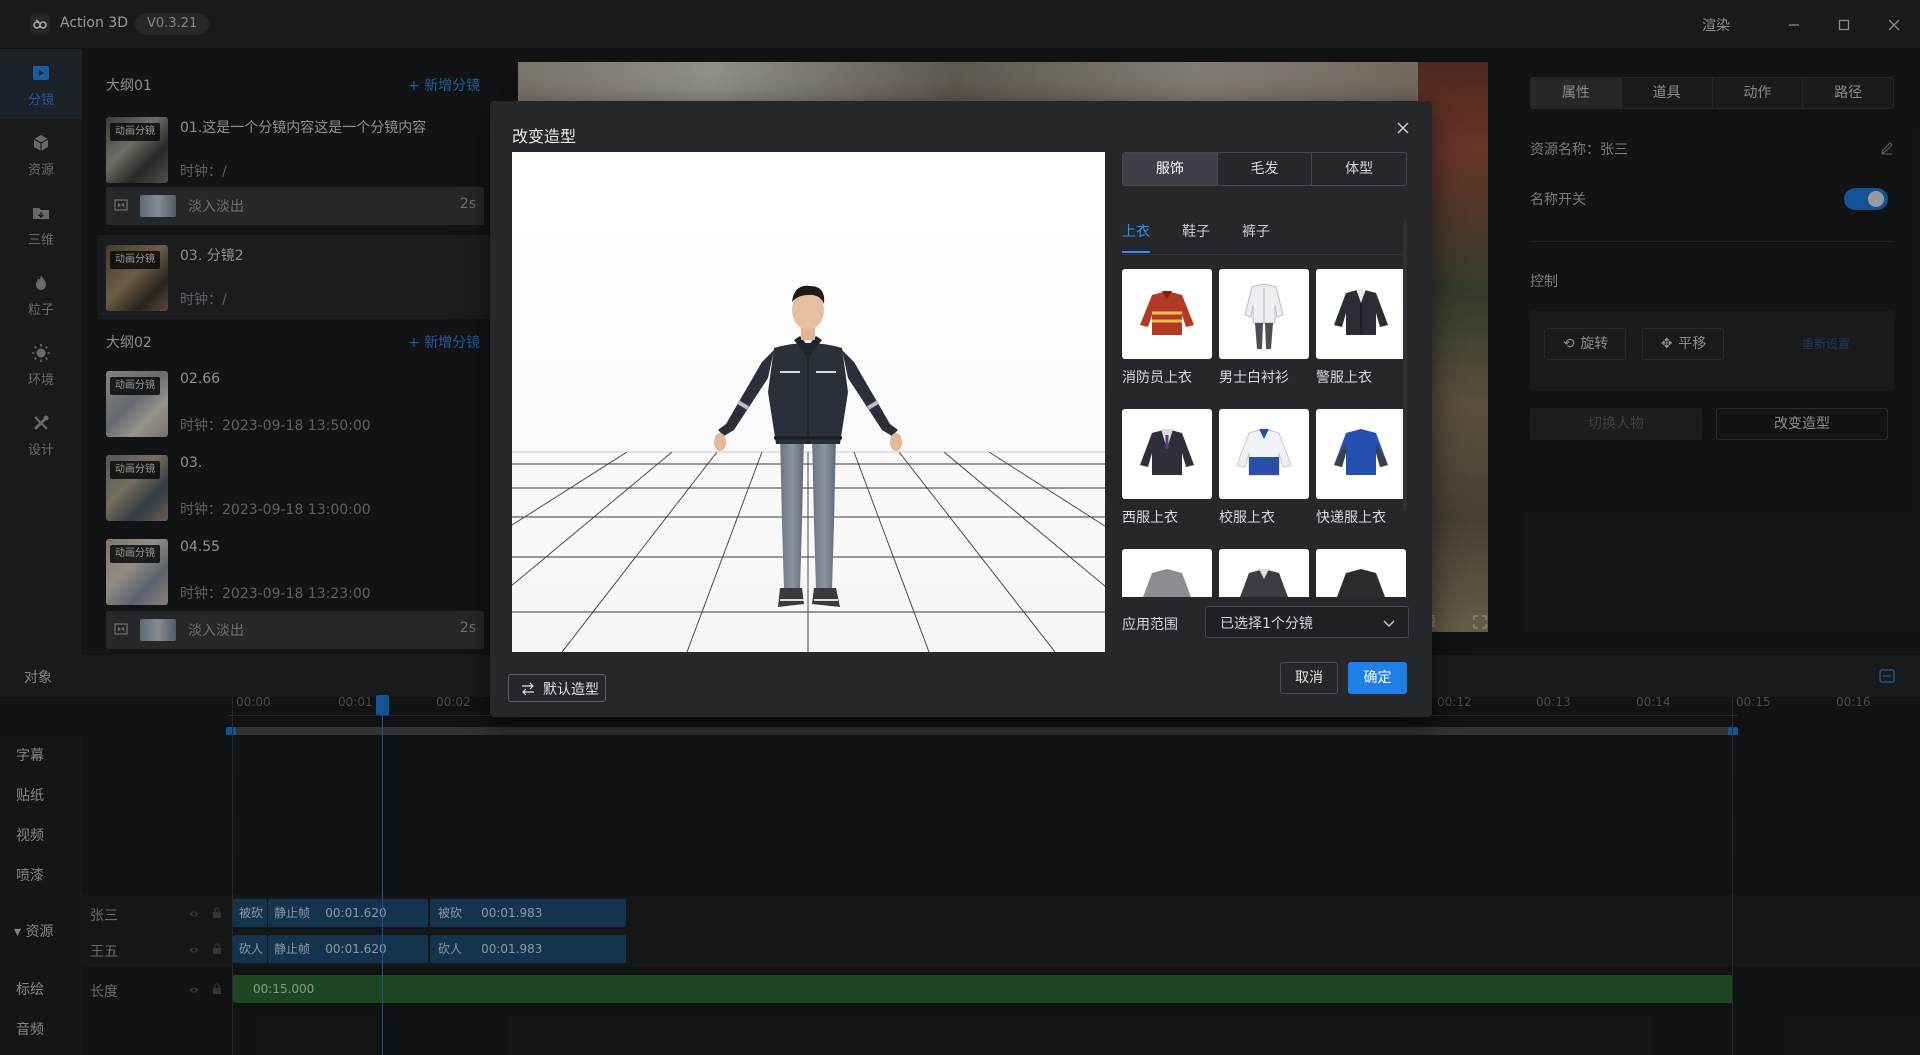 The height and width of the screenshot is (1055, 1920). I want to click on character-preview, so click(808, 402).